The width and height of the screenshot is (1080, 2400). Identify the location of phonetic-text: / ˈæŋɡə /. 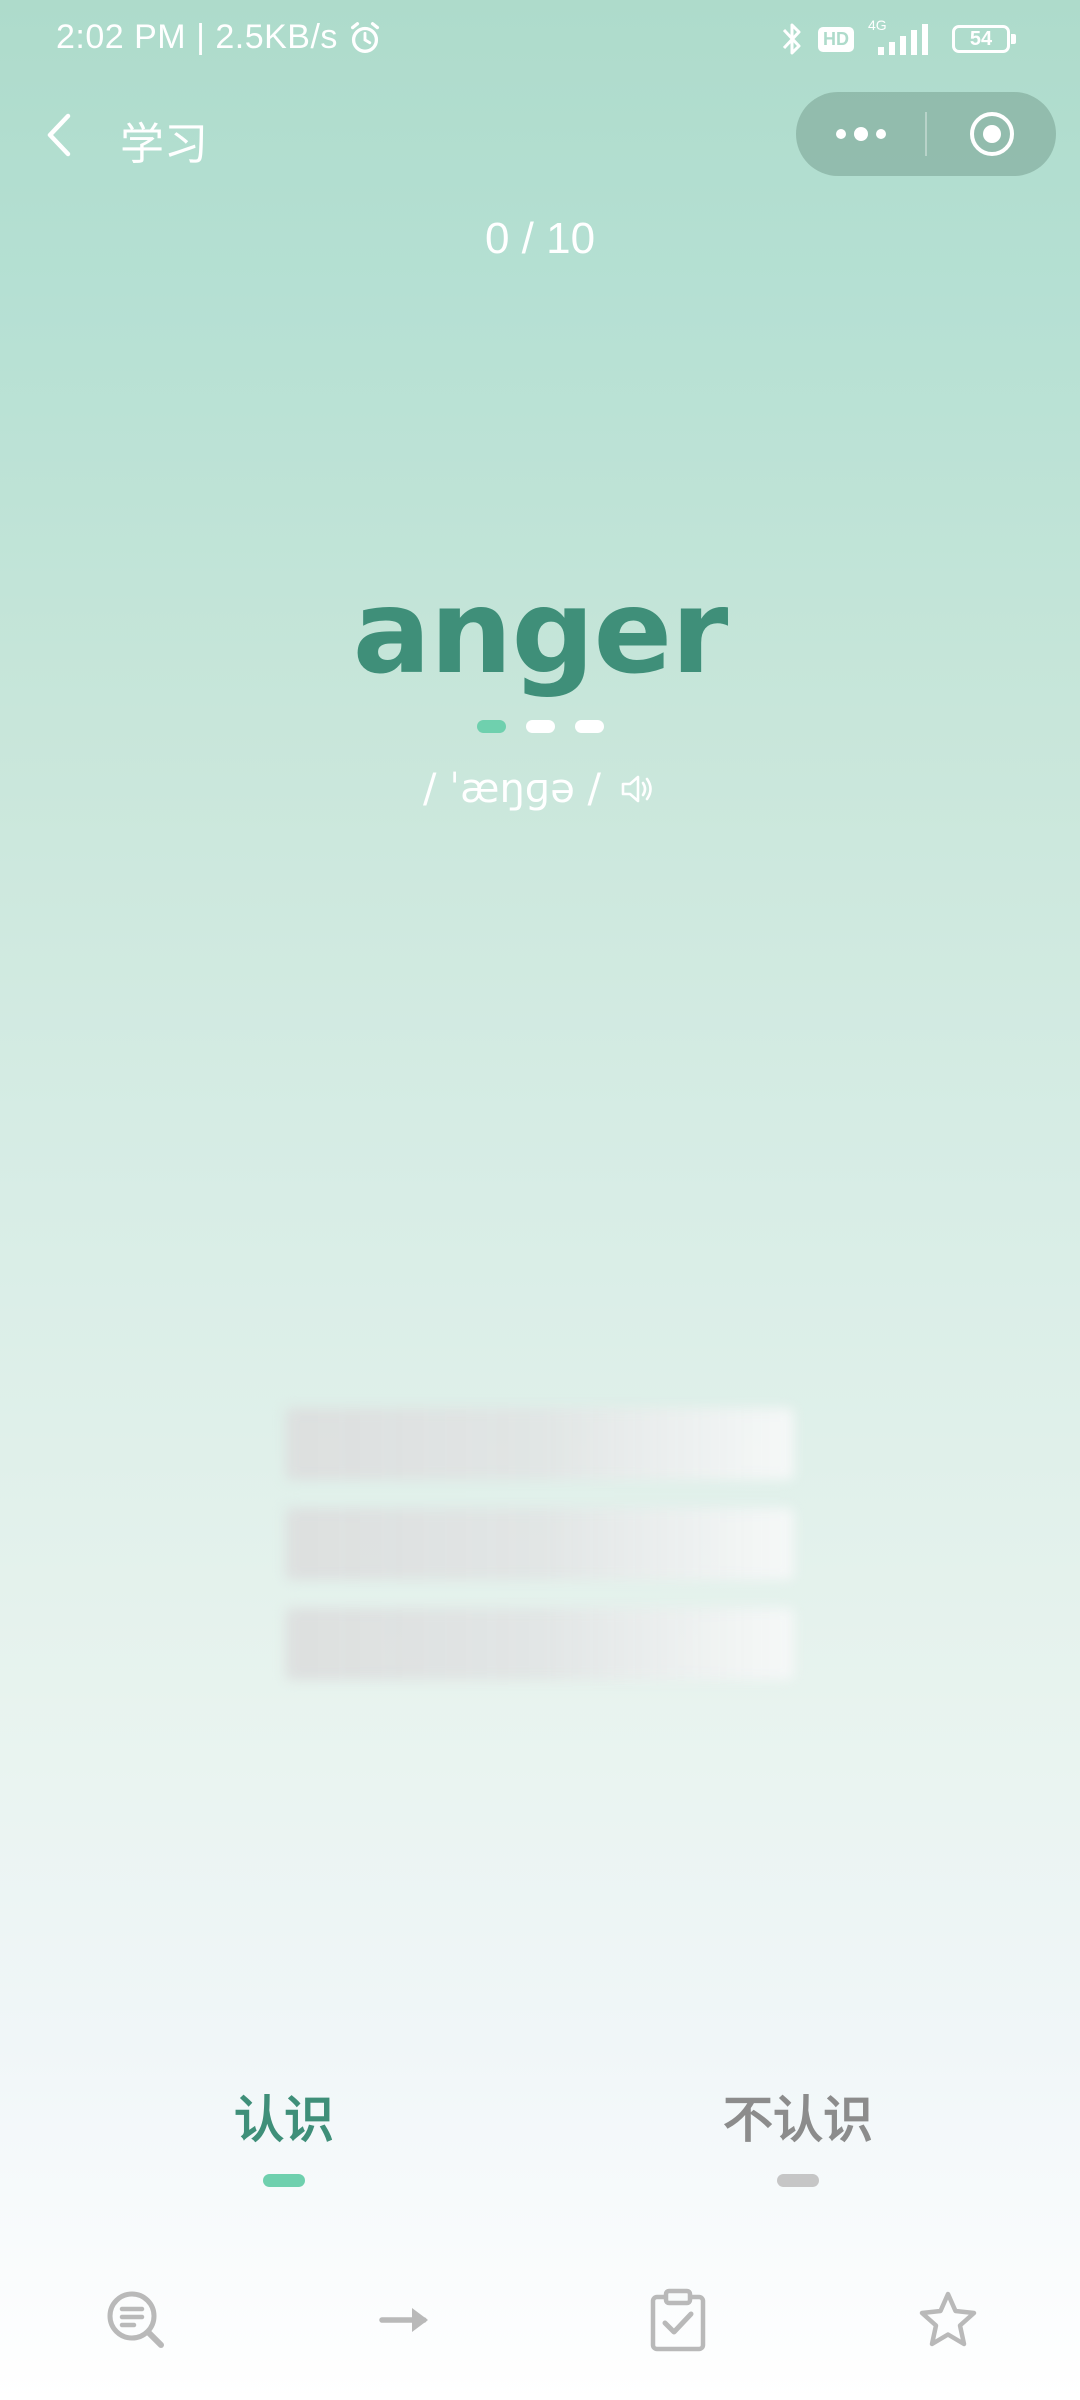
(511, 789).